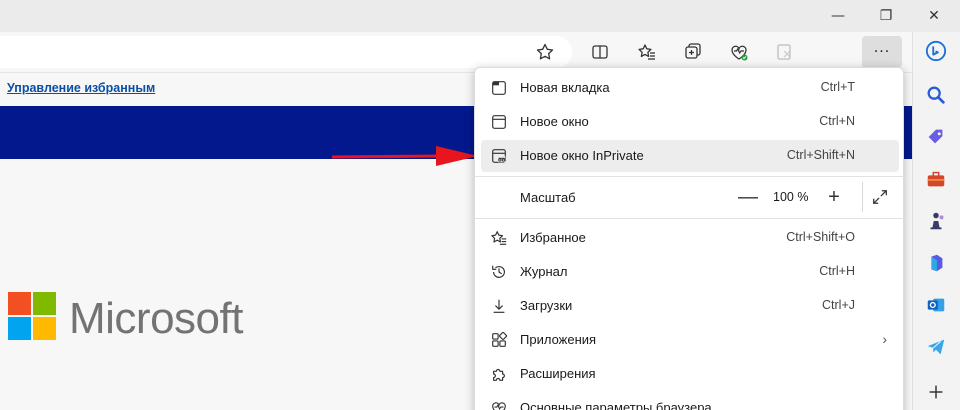 The height and width of the screenshot is (410, 960). I want to click on menu-item-shortcut: Ctrl+Shift+O, so click(820, 237).